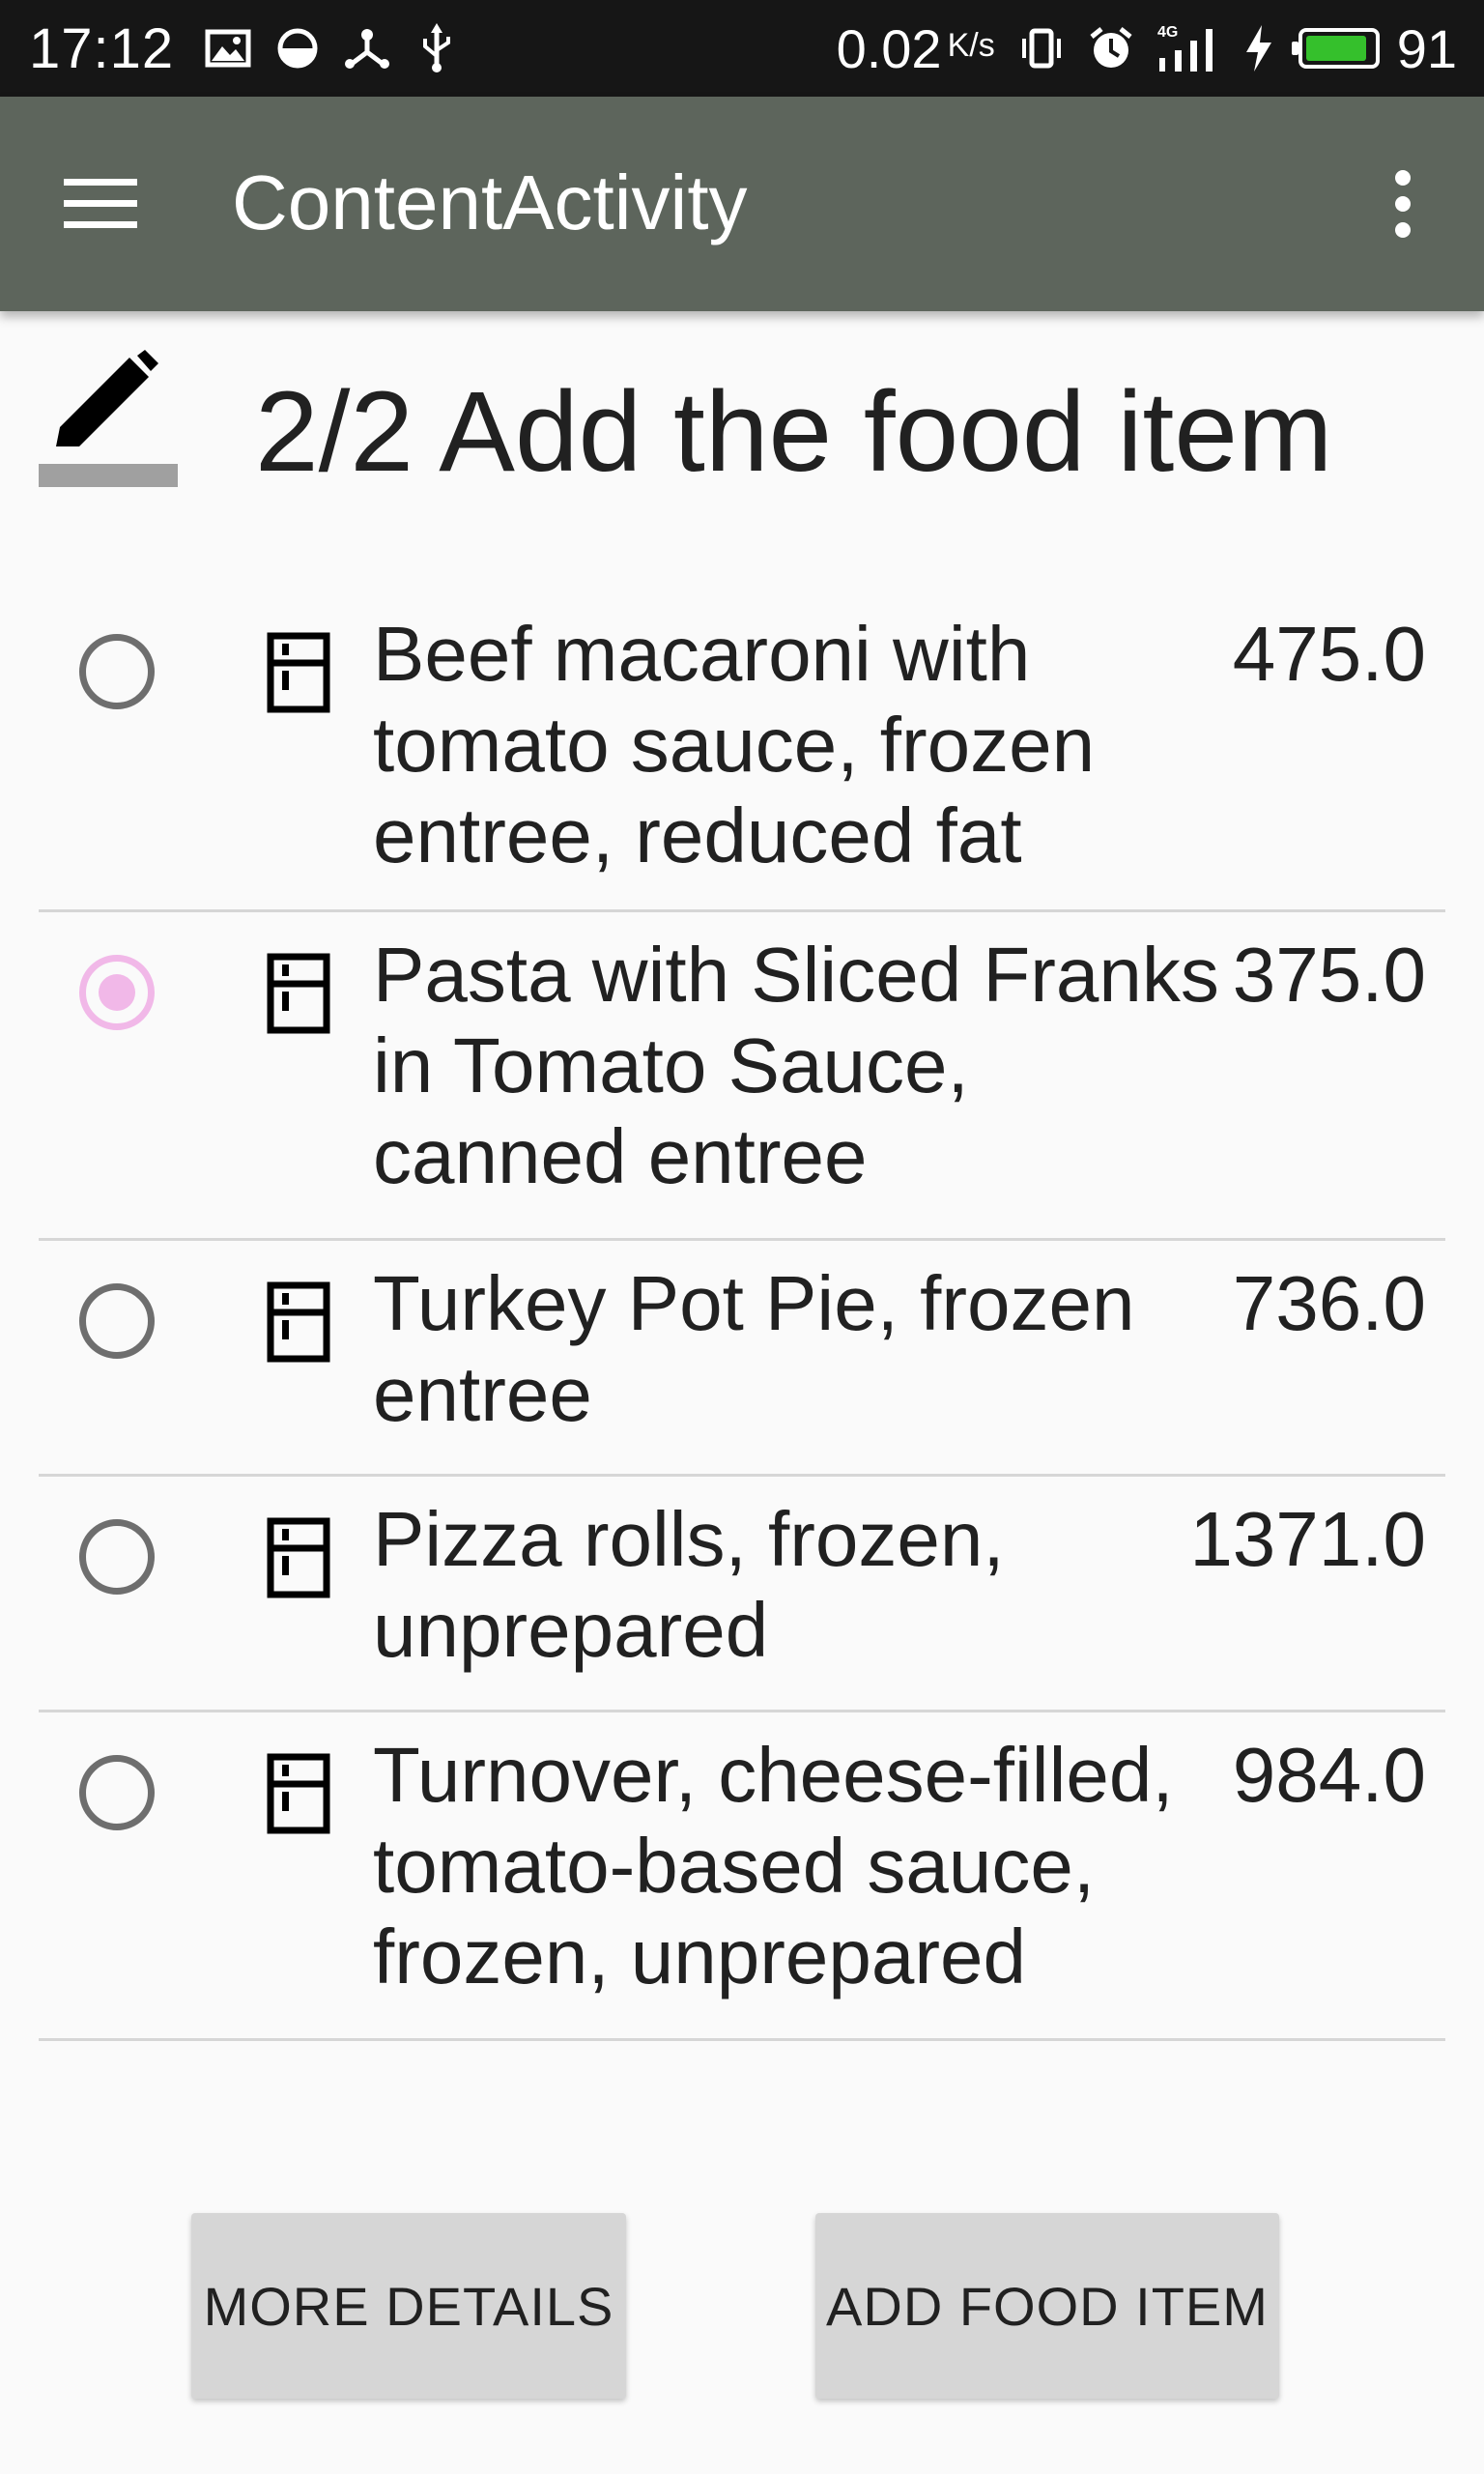 This screenshot has height=2474, width=1484. I want to click on add-food-item-button: ADD FOOD ITEM, so click(1047, 2306).